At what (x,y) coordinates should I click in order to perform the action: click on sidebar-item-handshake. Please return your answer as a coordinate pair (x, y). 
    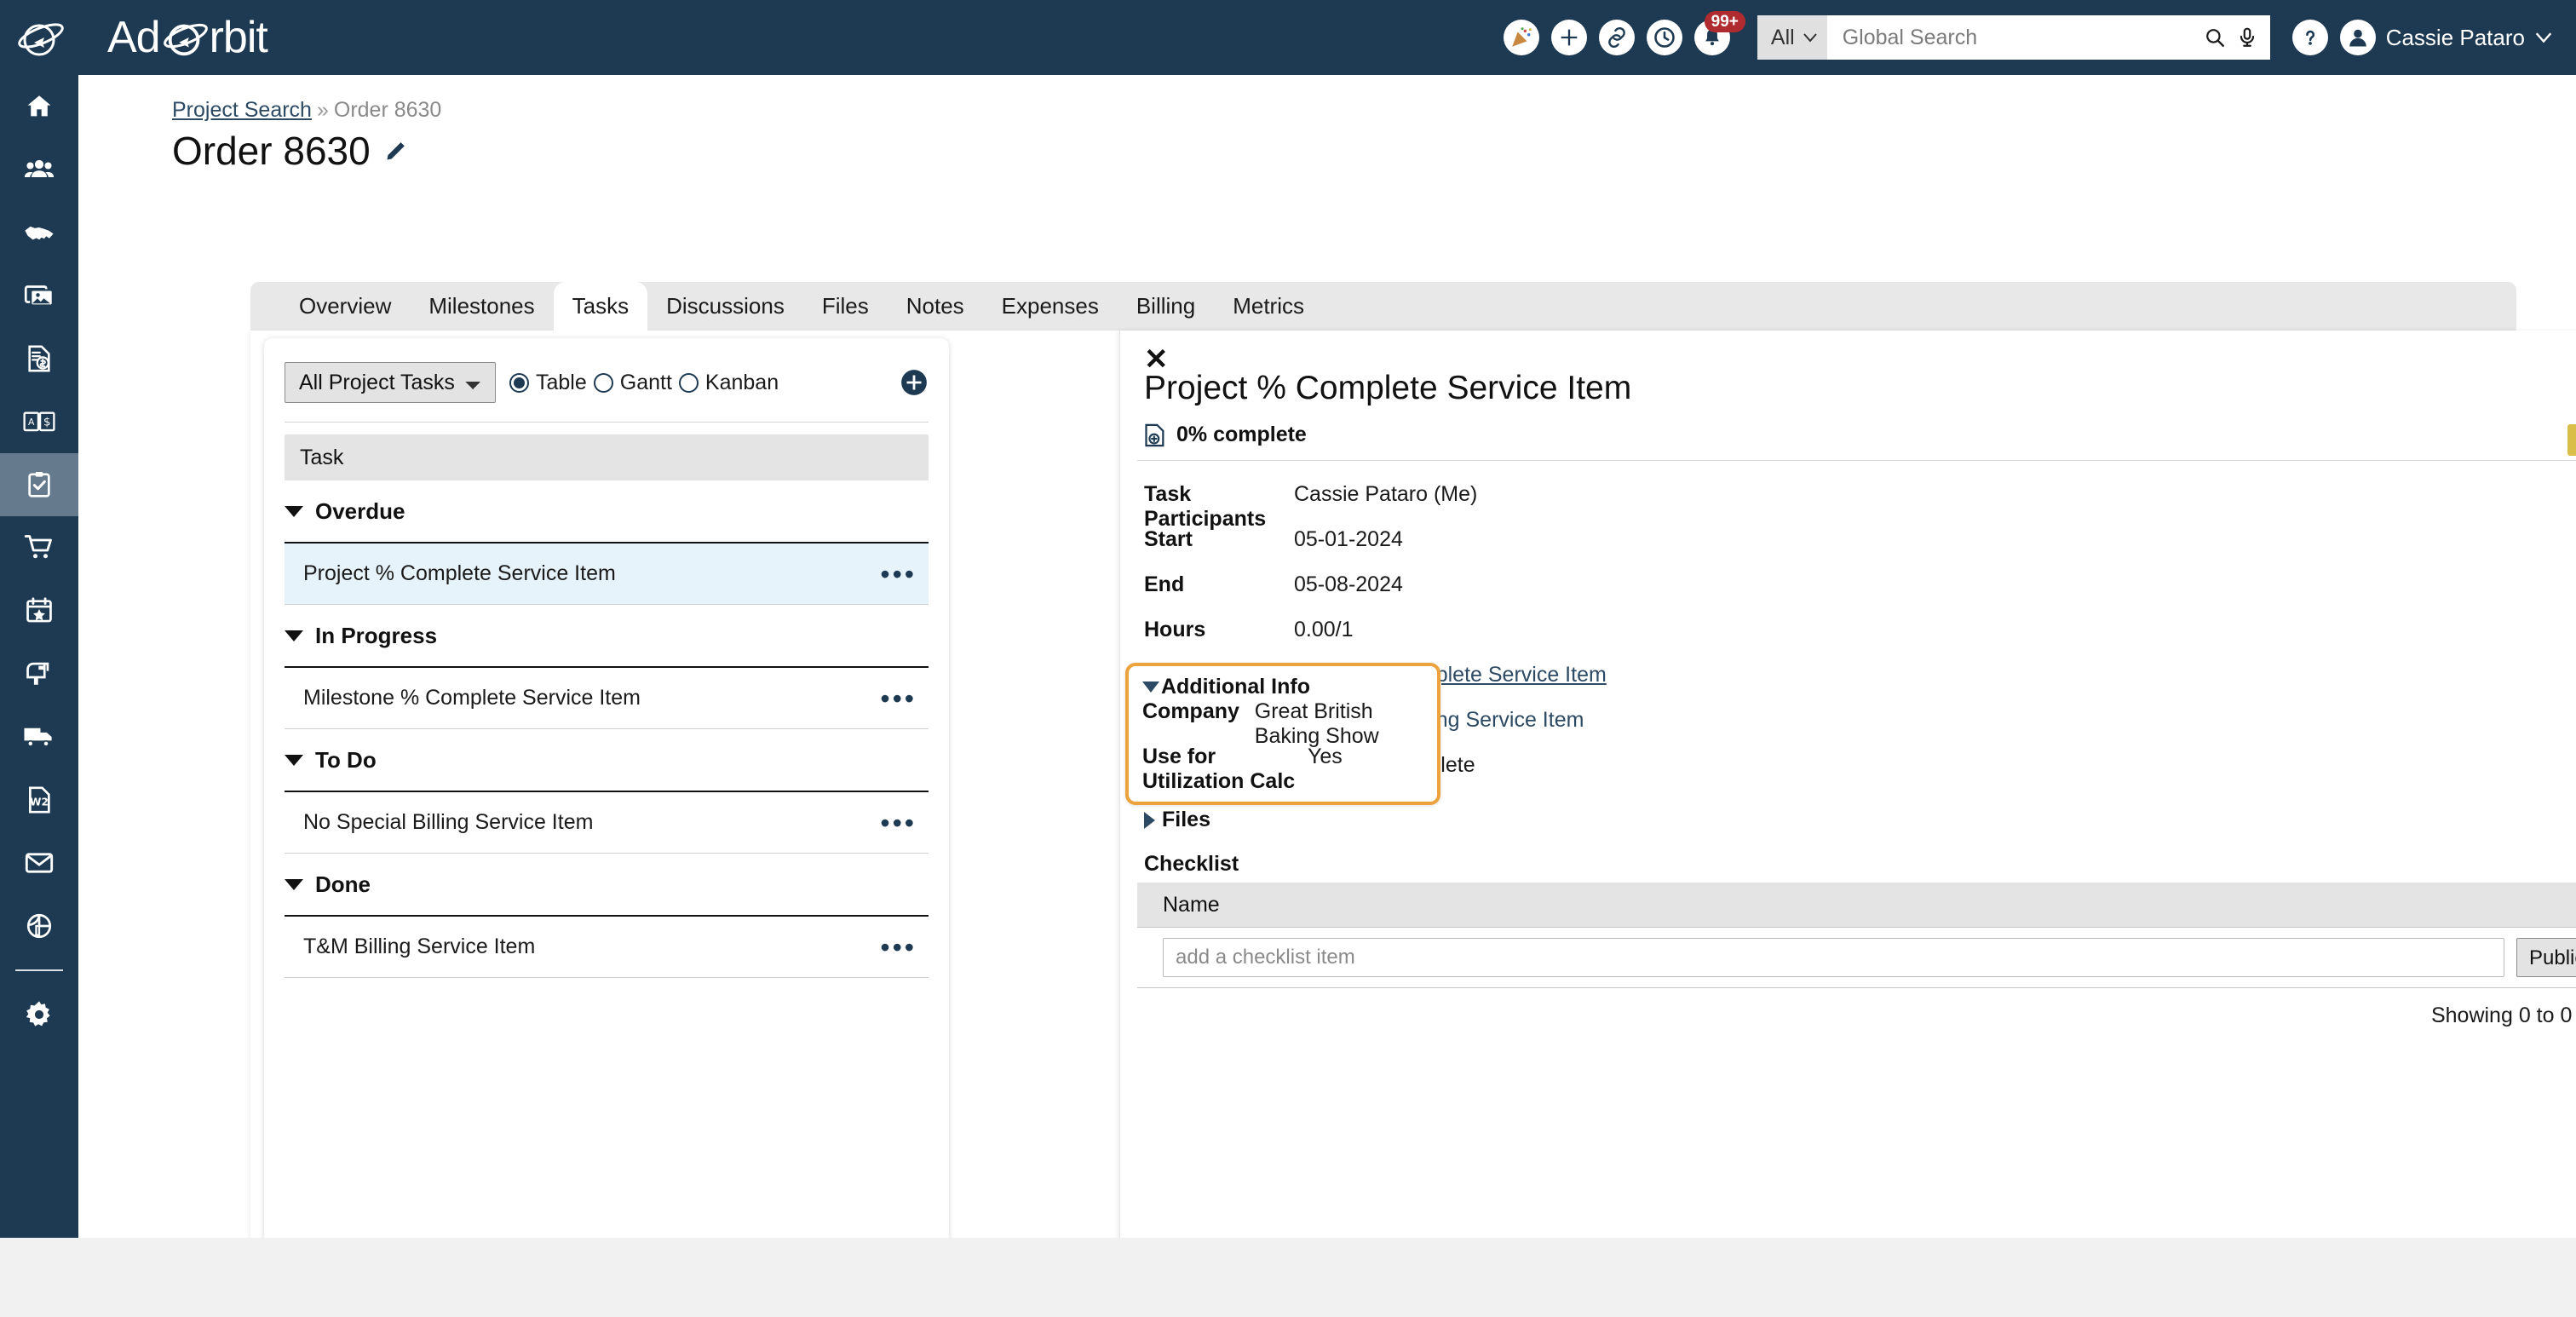
    Looking at the image, I should click on (39, 232).